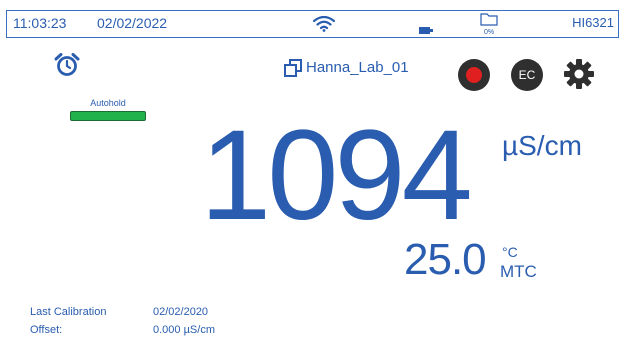 This screenshot has height=363, width=623. I want to click on offset-label: Offset:, so click(46, 330).